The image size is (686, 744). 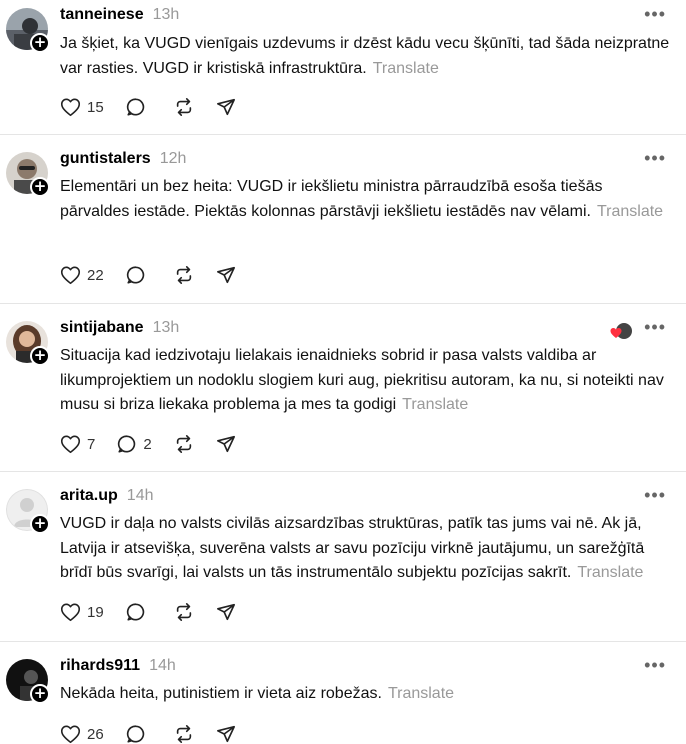 What do you see at coordinates (91, 444) in the screenshot?
I see `like-count: 7` at bounding box center [91, 444].